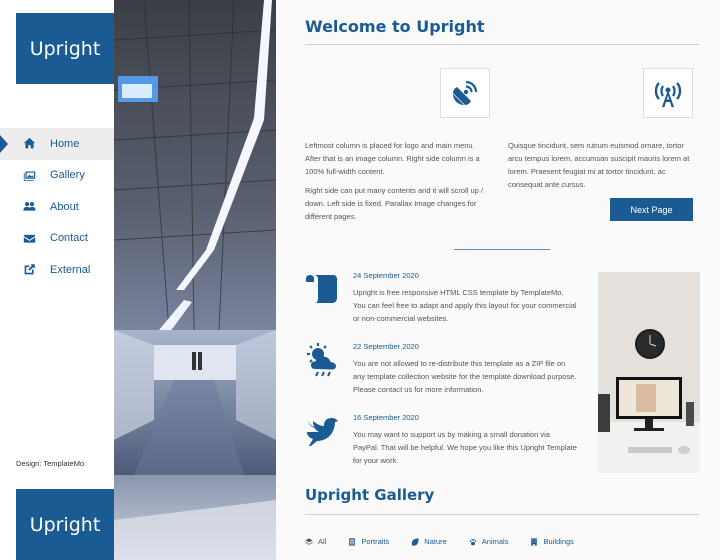 Image resolution: width=720 pixels, height=560 pixels. I want to click on nav-label-contact: Contact, so click(69, 238).